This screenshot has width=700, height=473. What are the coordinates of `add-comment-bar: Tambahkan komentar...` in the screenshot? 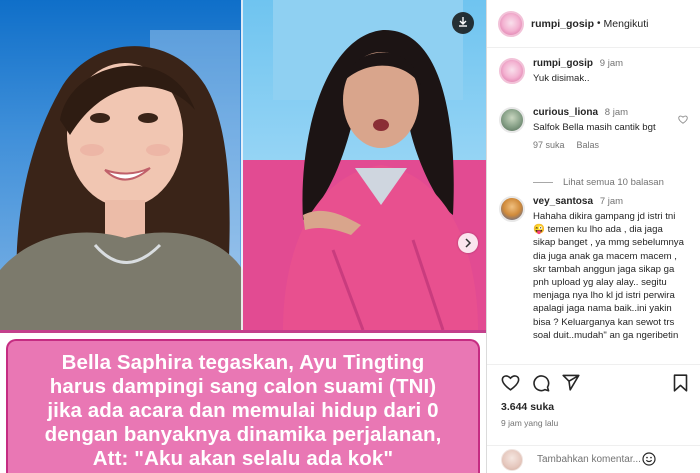 It's located at (593, 459).